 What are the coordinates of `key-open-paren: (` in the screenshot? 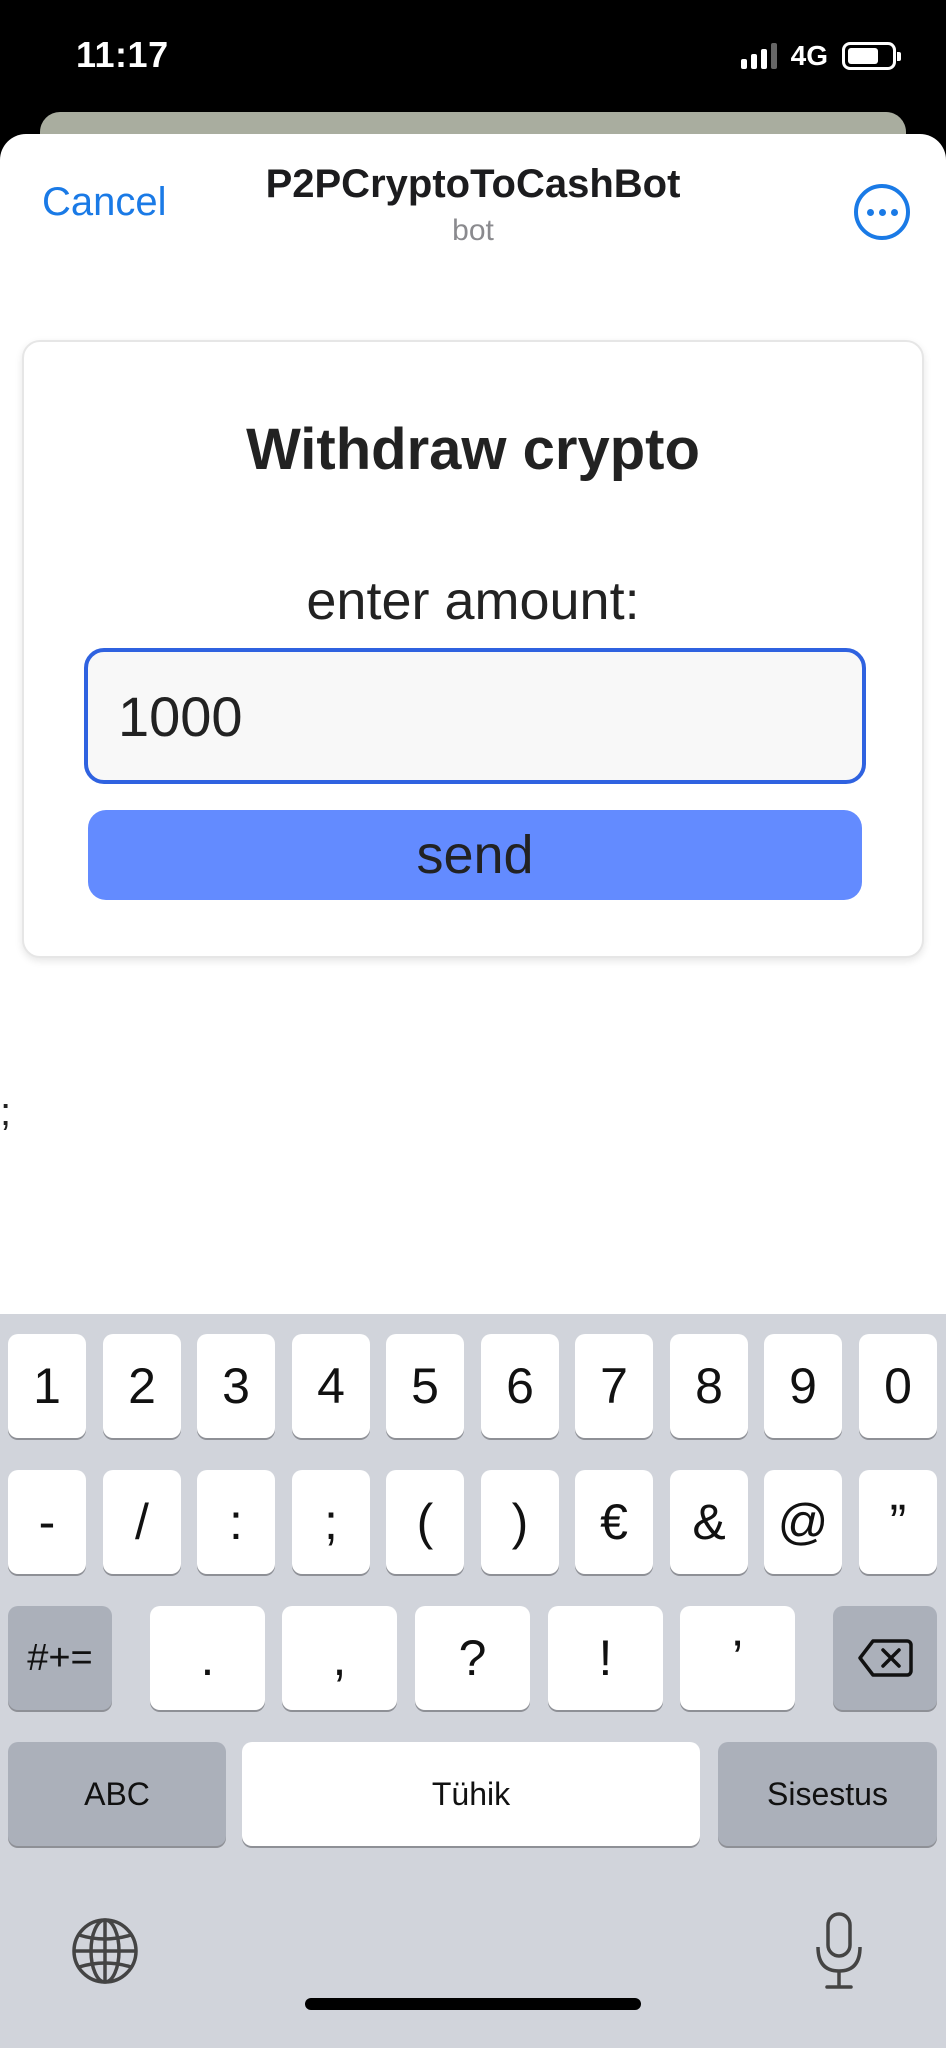 It's located at (425, 1522).